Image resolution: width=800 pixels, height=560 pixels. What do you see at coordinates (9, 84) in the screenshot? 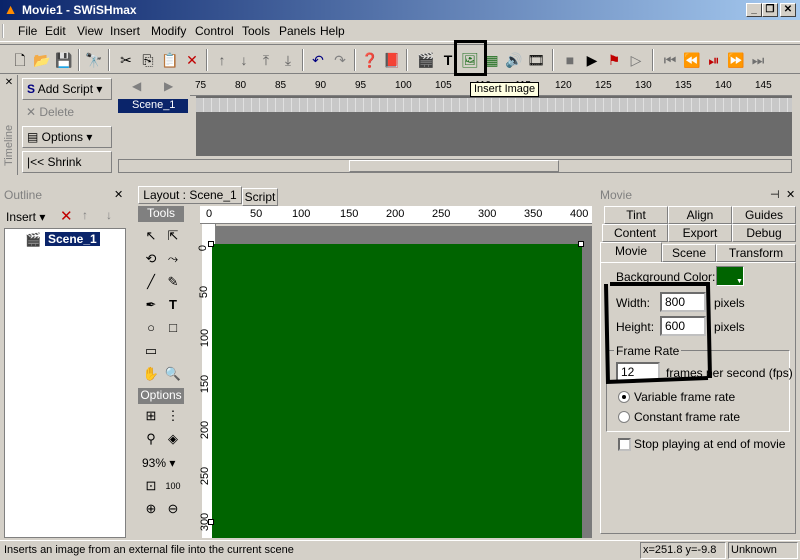
I see `timeline-close-icon: ✕` at bounding box center [9, 84].